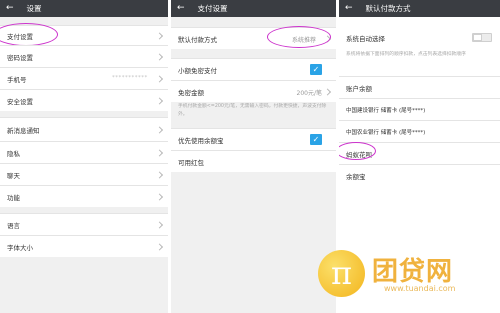  Describe the element at coordinates (356, 176) in the screenshot. I see `item-label: 余额宝` at that location.